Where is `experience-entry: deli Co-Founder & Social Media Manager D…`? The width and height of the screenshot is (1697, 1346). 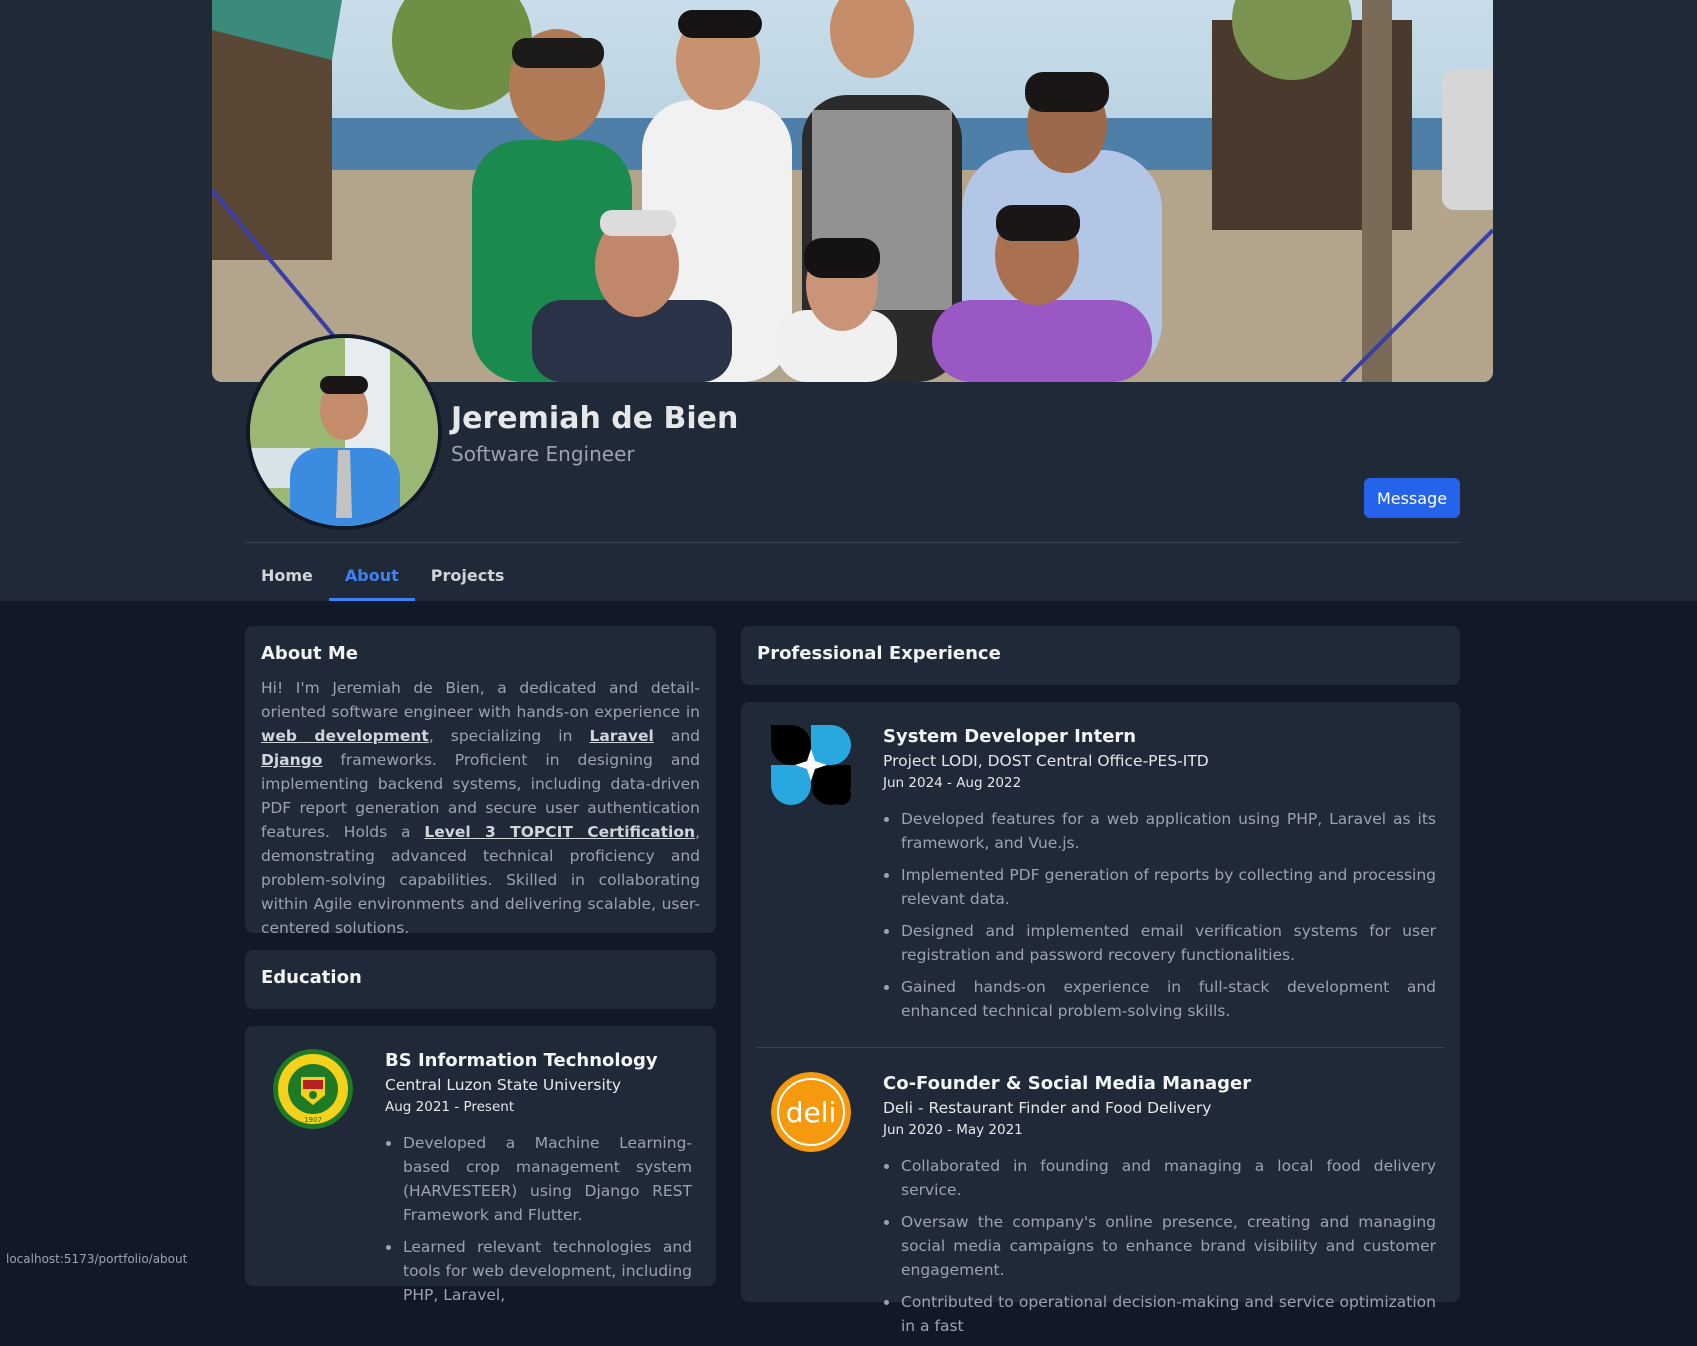 experience-entry: deli Co-Founder & Social Media Manager D… is located at coordinates (1103, 1209).